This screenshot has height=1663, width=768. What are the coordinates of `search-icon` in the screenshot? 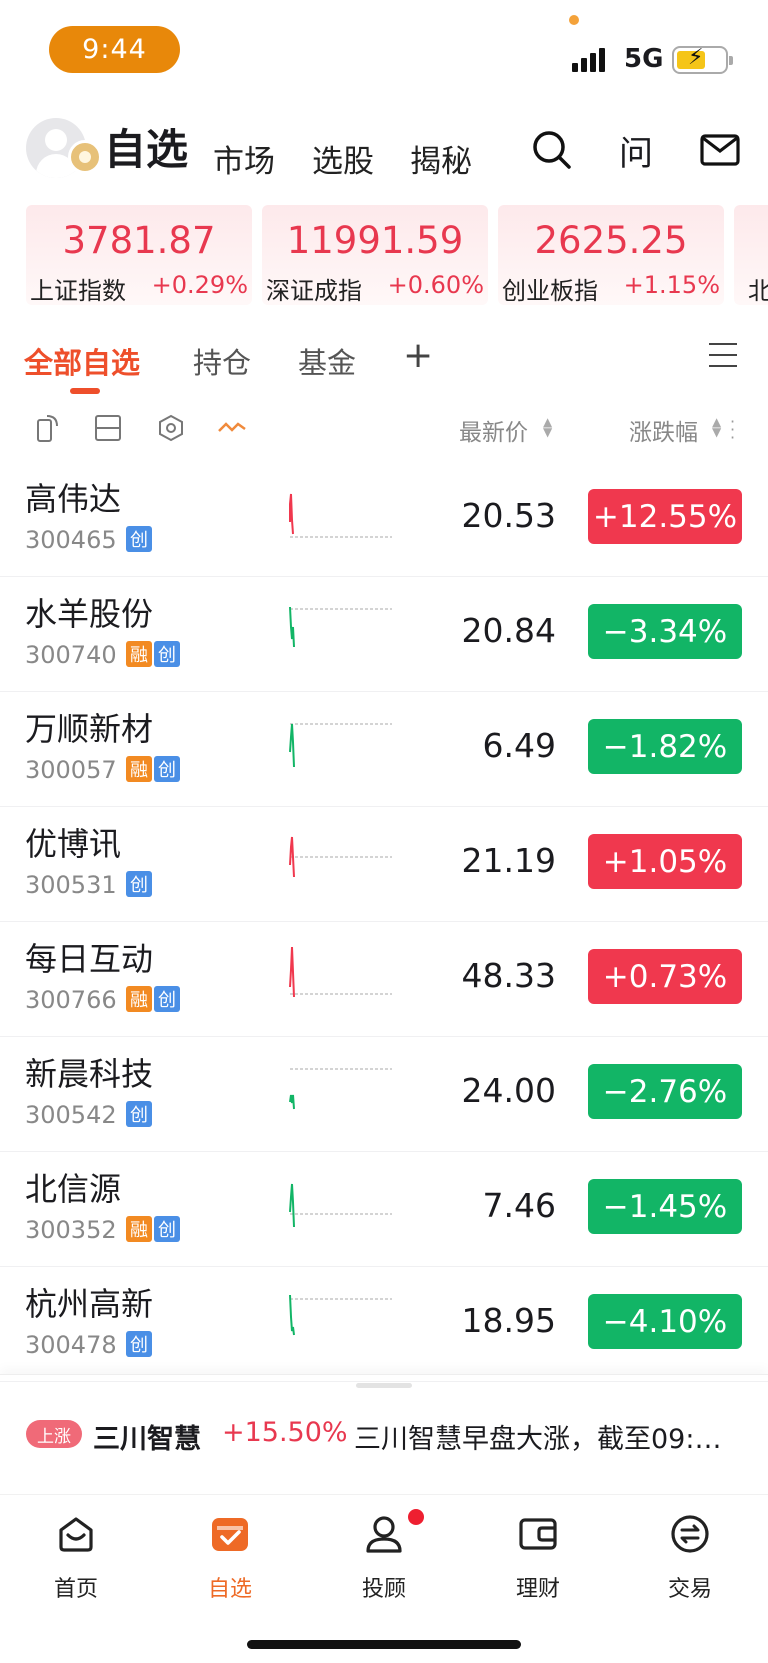 It's located at (552, 150).